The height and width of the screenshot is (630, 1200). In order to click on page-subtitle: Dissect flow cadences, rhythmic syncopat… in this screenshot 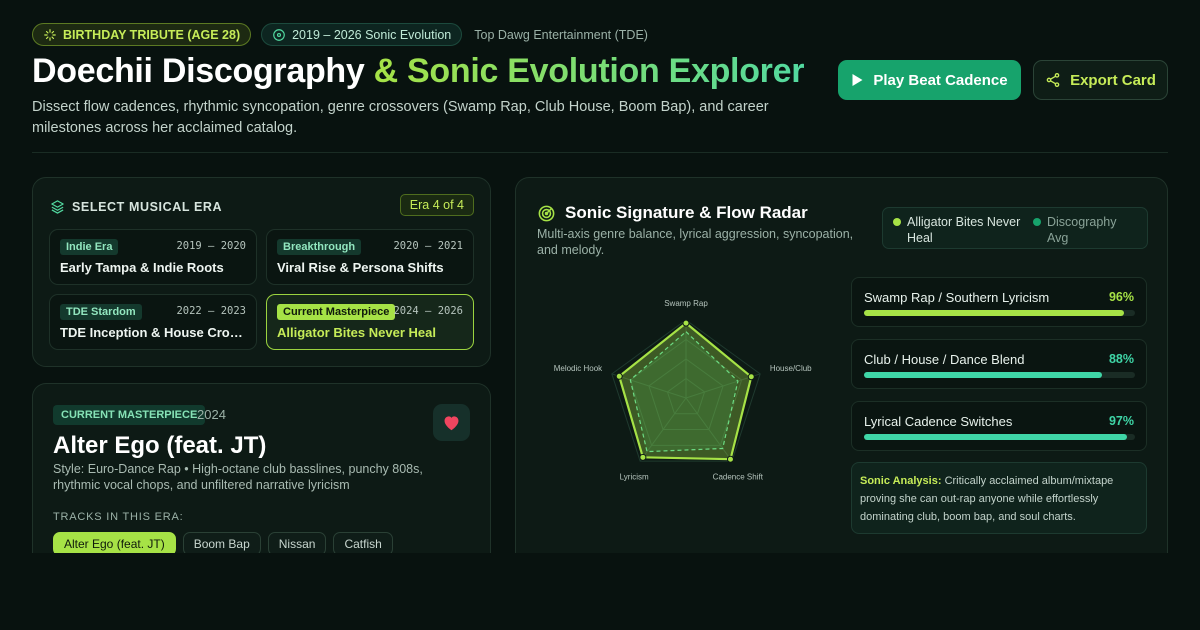, I will do `click(400, 117)`.